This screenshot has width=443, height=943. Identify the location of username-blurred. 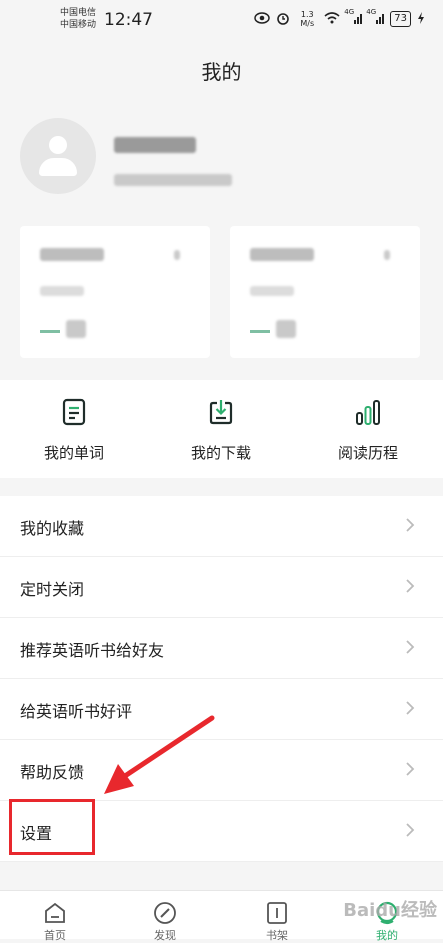
(155, 145).